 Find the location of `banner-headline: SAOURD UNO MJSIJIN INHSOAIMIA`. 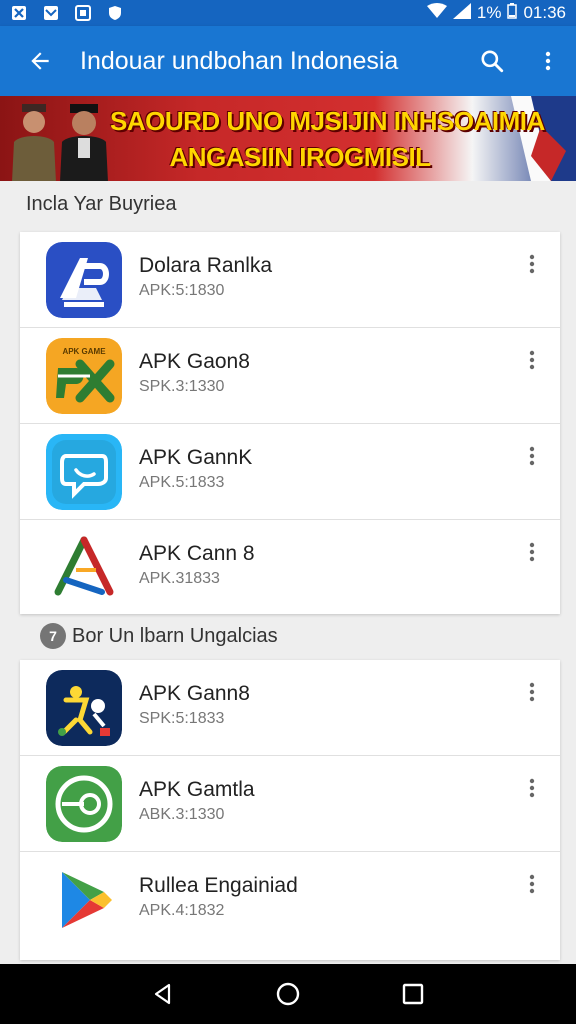

banner-headline: SAOURD UNO MJSIJIN INHSOAIMIA is located at coordinates (327, 121).